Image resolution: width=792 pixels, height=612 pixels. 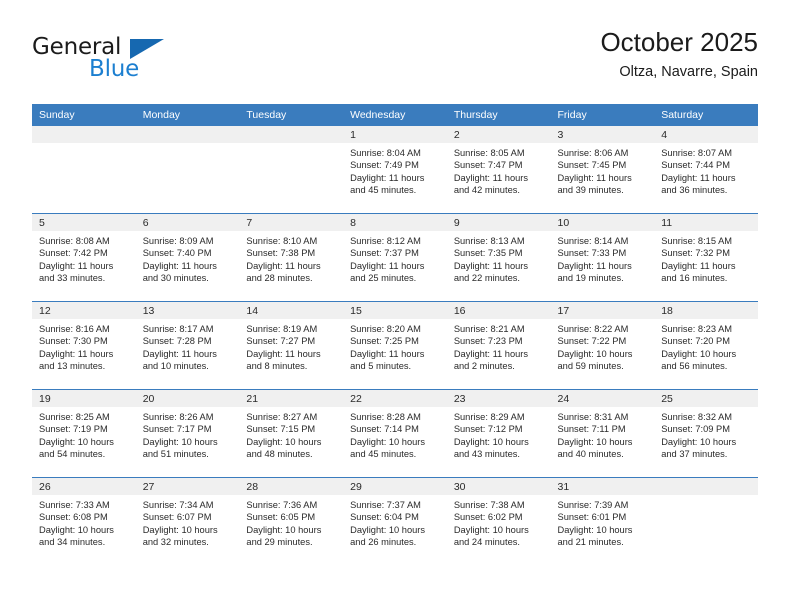 I want to click on day-number: 22, so click(x=395, y=398).